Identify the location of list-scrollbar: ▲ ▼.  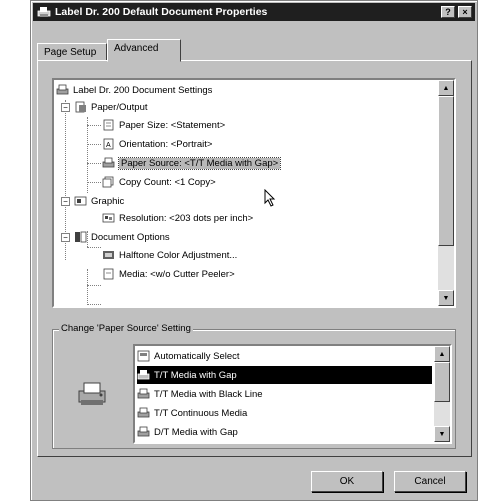
(442, 394).